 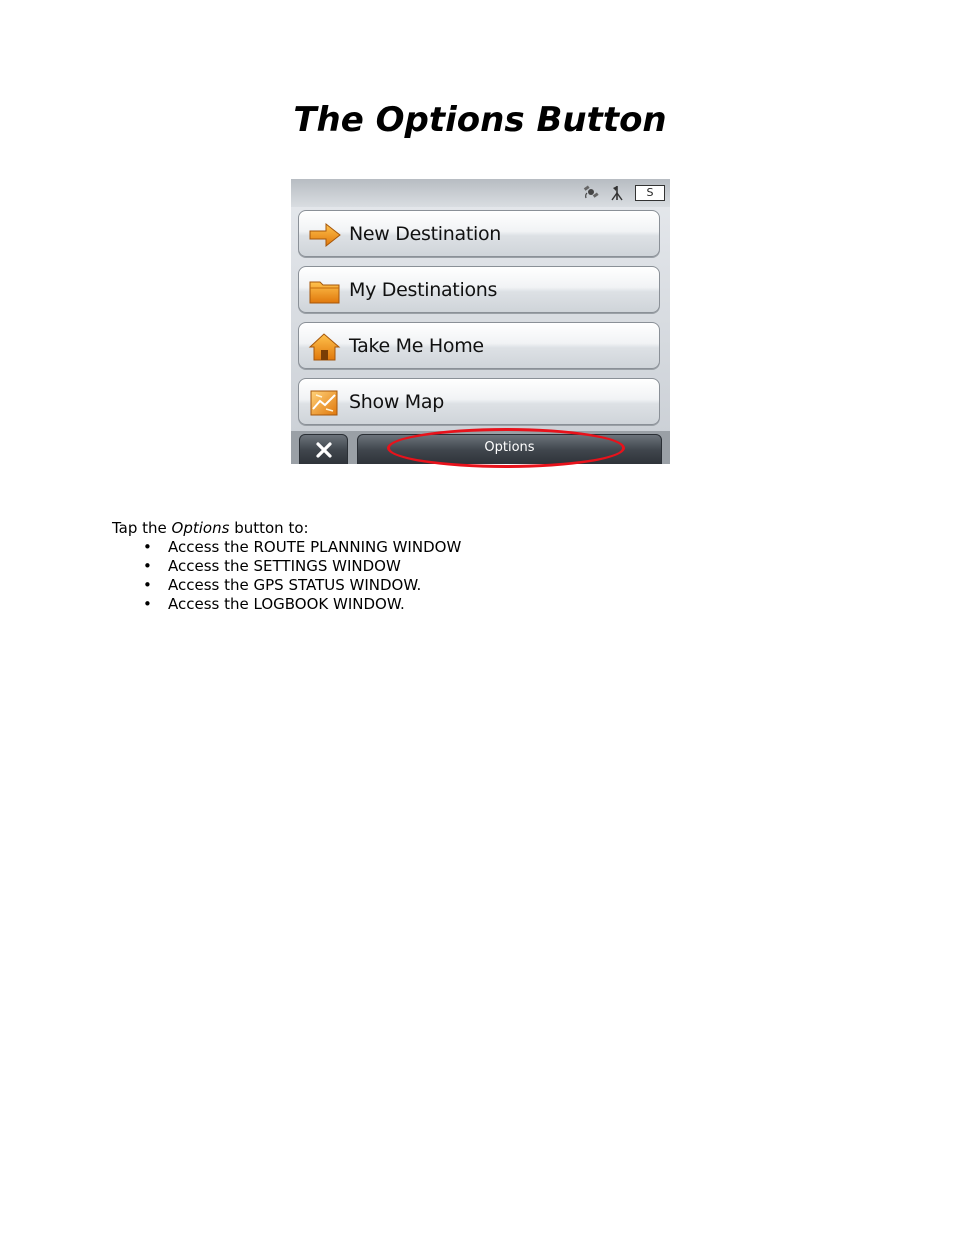 What do you see at coordinates (416, 346) in the screenshot?
I see `menu-item-label: Take Me Home` at bounding box center [416, 346].